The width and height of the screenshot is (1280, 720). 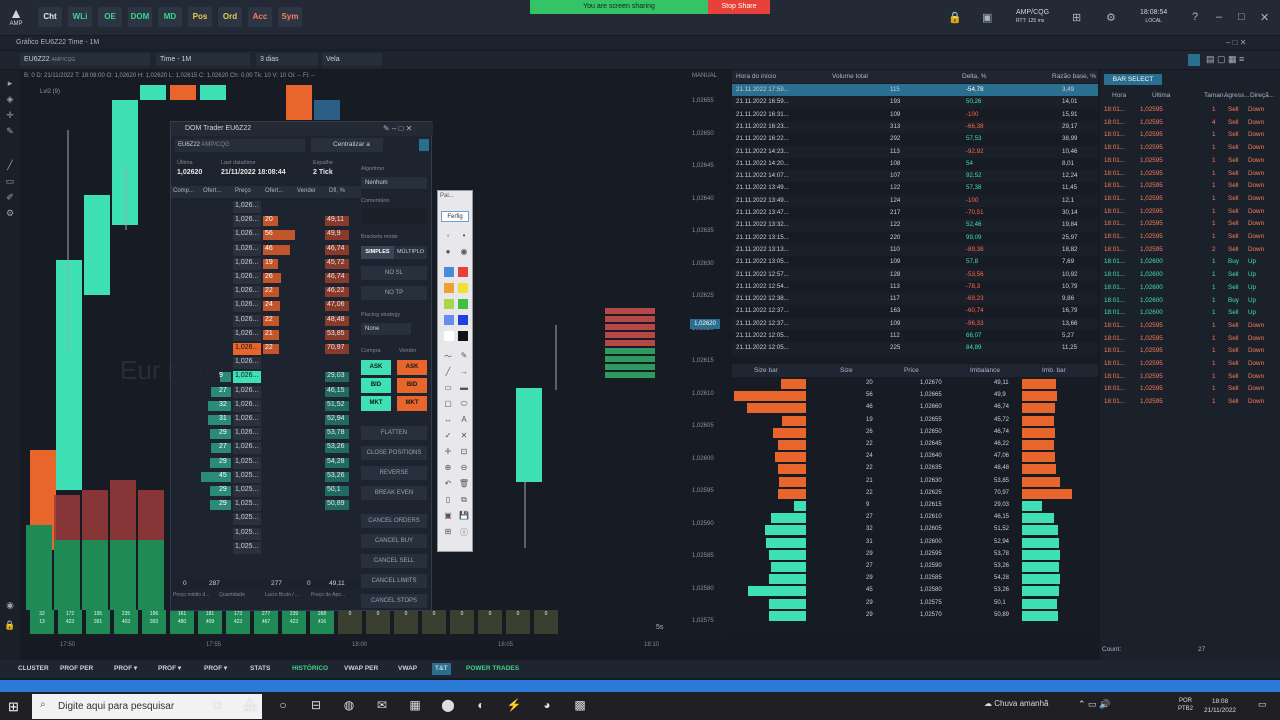 I want to click on text-icon: A, so click(x=464, y=419).